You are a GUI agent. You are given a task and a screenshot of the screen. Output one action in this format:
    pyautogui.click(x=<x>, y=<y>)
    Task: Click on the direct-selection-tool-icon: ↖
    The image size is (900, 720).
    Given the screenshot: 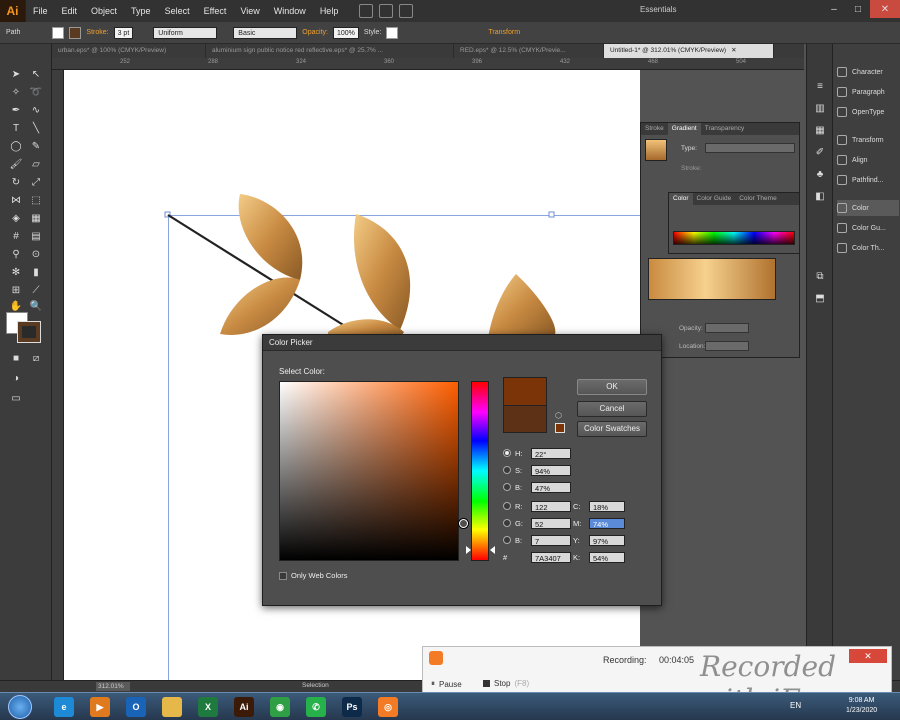 What is the action you would take?
    pyautogui.click(x=36, y=74)
    